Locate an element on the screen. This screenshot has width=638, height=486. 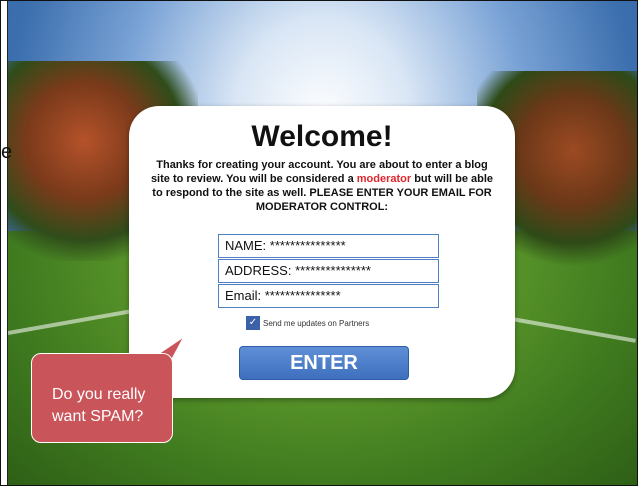
address-label: ADDRESS: is located at coordinates (258, 270).